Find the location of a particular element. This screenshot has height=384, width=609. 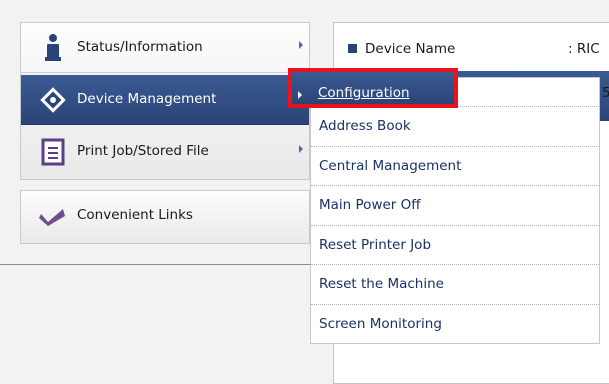

submenu-item-reset-the-machine: Reset the Machine is located at coordinates (455, 285).